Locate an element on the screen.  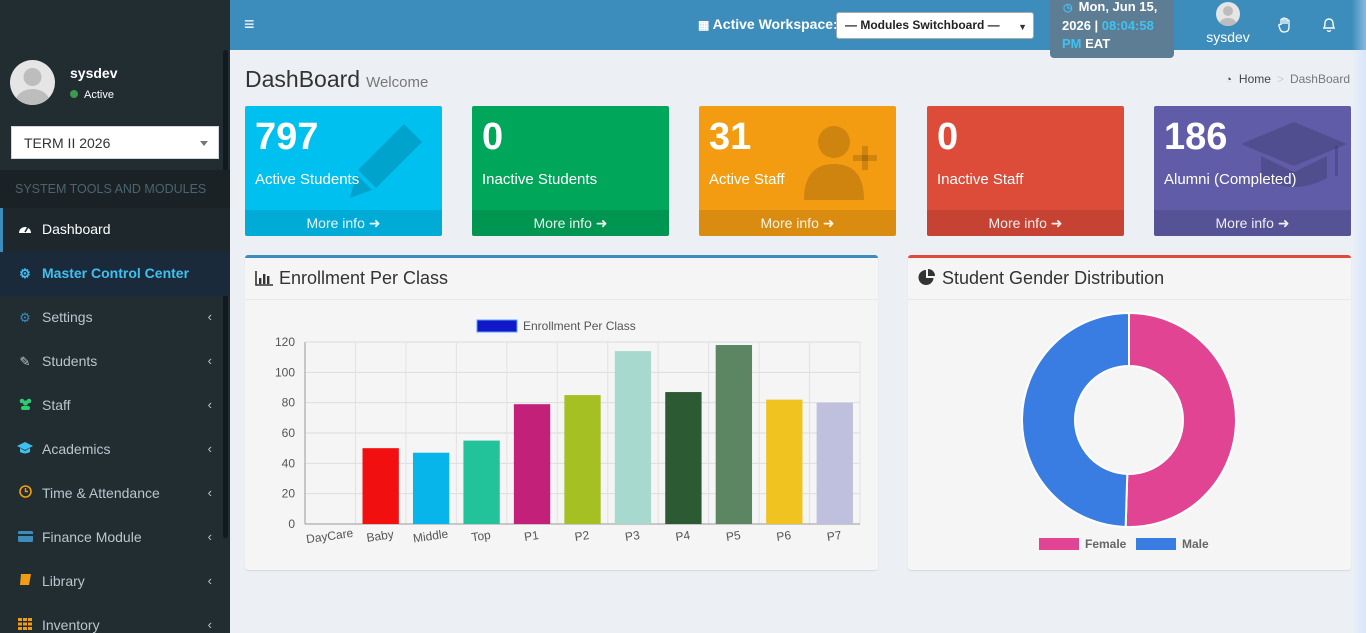
bell-icon is located at coordinates (1329, 26).